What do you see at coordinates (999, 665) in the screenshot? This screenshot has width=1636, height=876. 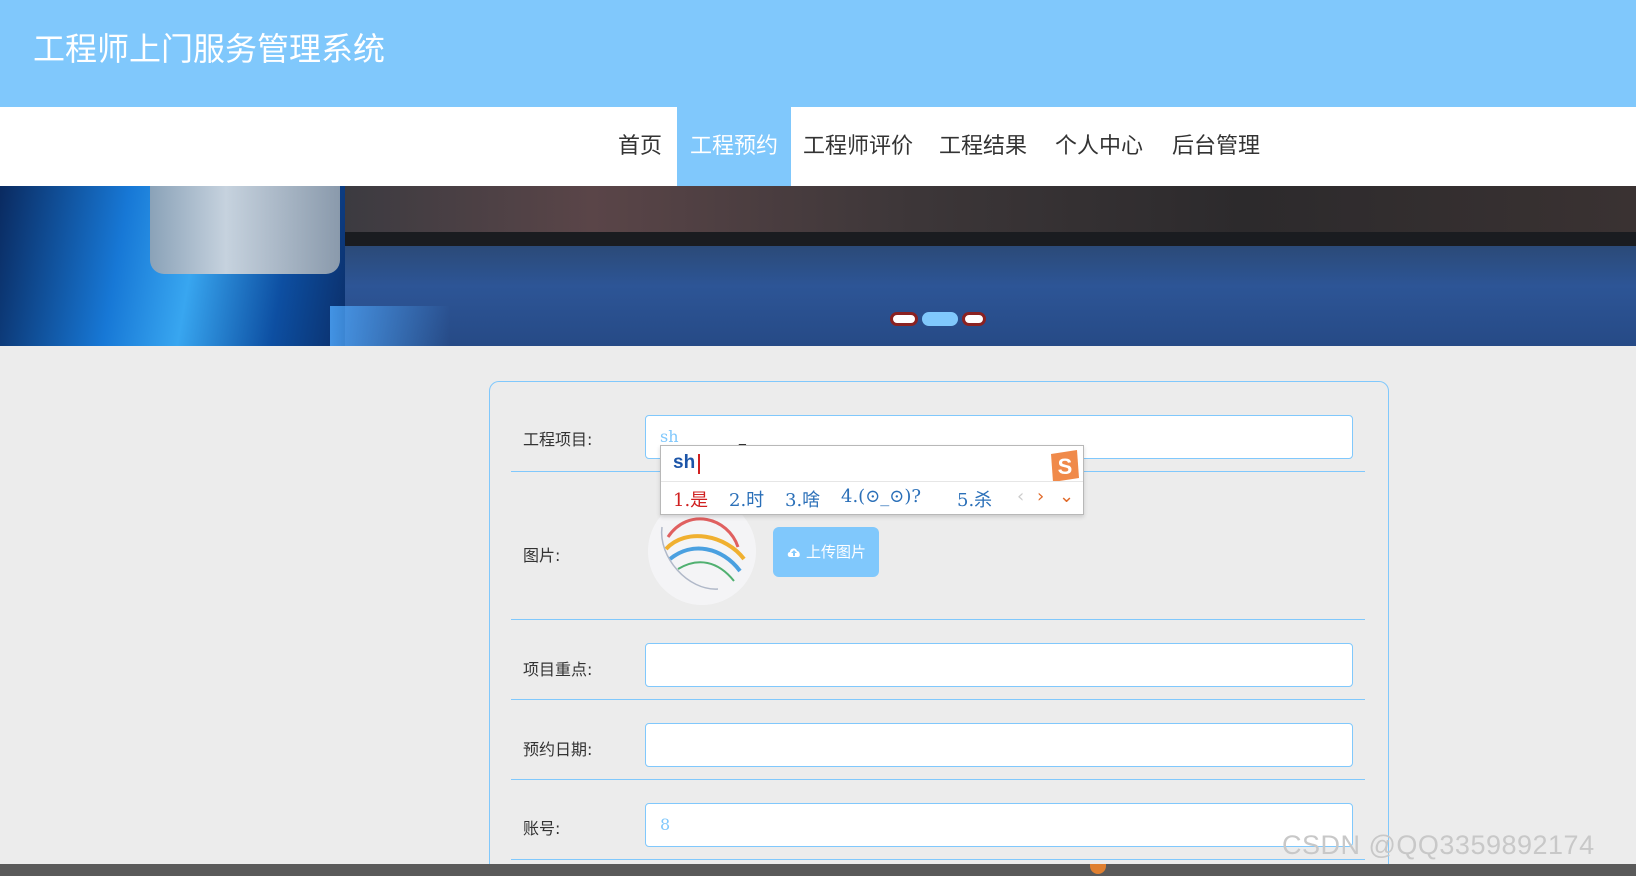 I see `focus-input` at bounding box center [999, 665].